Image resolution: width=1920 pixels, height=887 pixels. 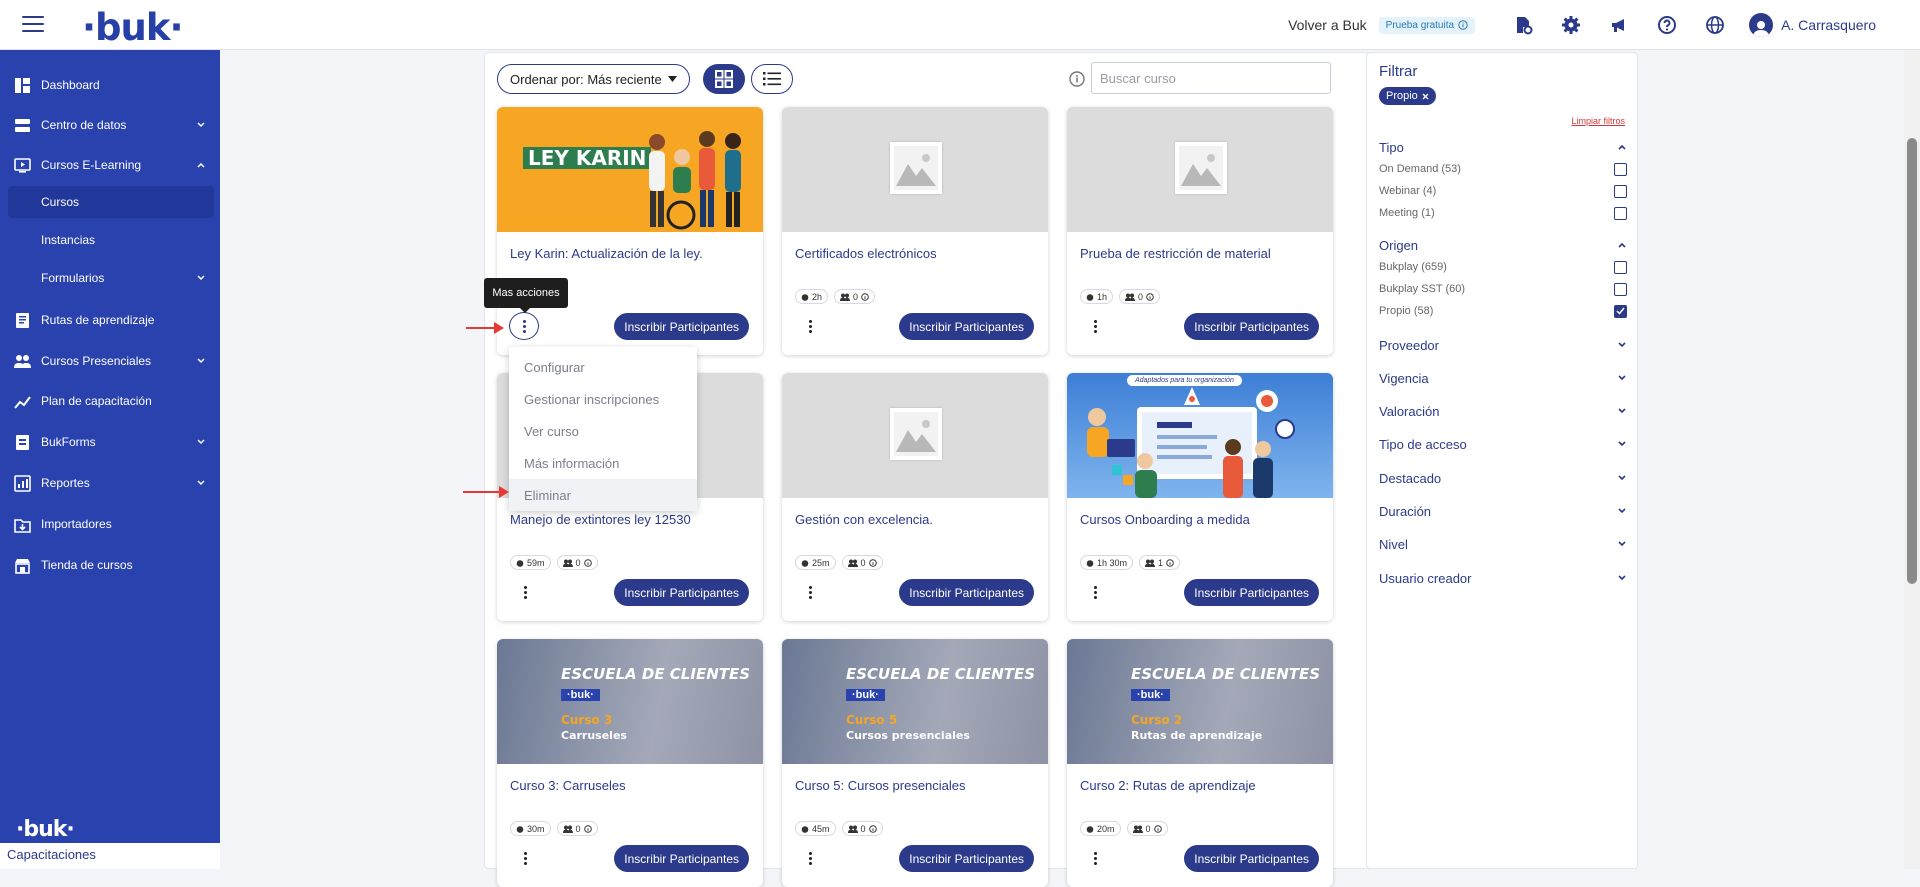 I want to click on course-title: Curso 2: Rutas de aprendizaje, so click(x=1200, y=785).